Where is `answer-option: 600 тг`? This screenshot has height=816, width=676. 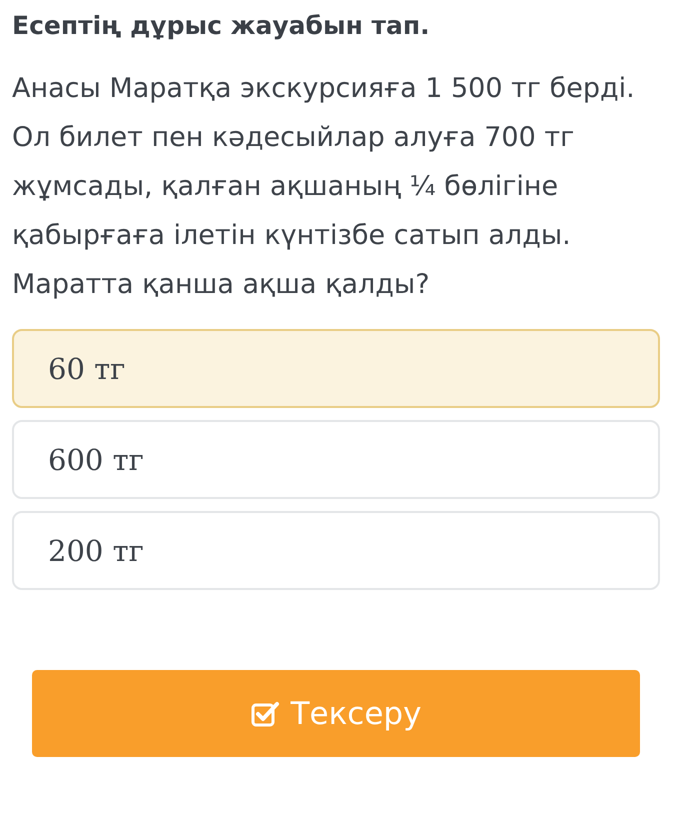
answer-option: 600 тг is located at coordinates (336, 459).